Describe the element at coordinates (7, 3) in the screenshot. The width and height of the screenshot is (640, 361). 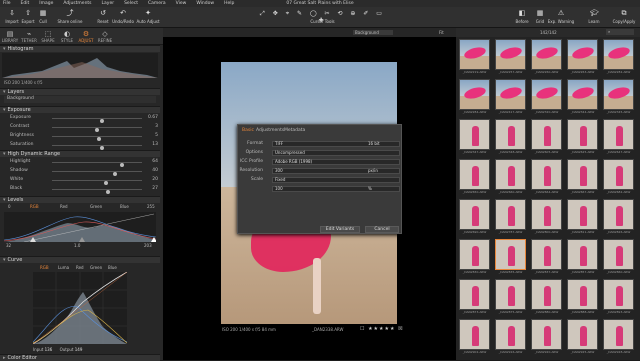
I see `menu-item: File` at that location.